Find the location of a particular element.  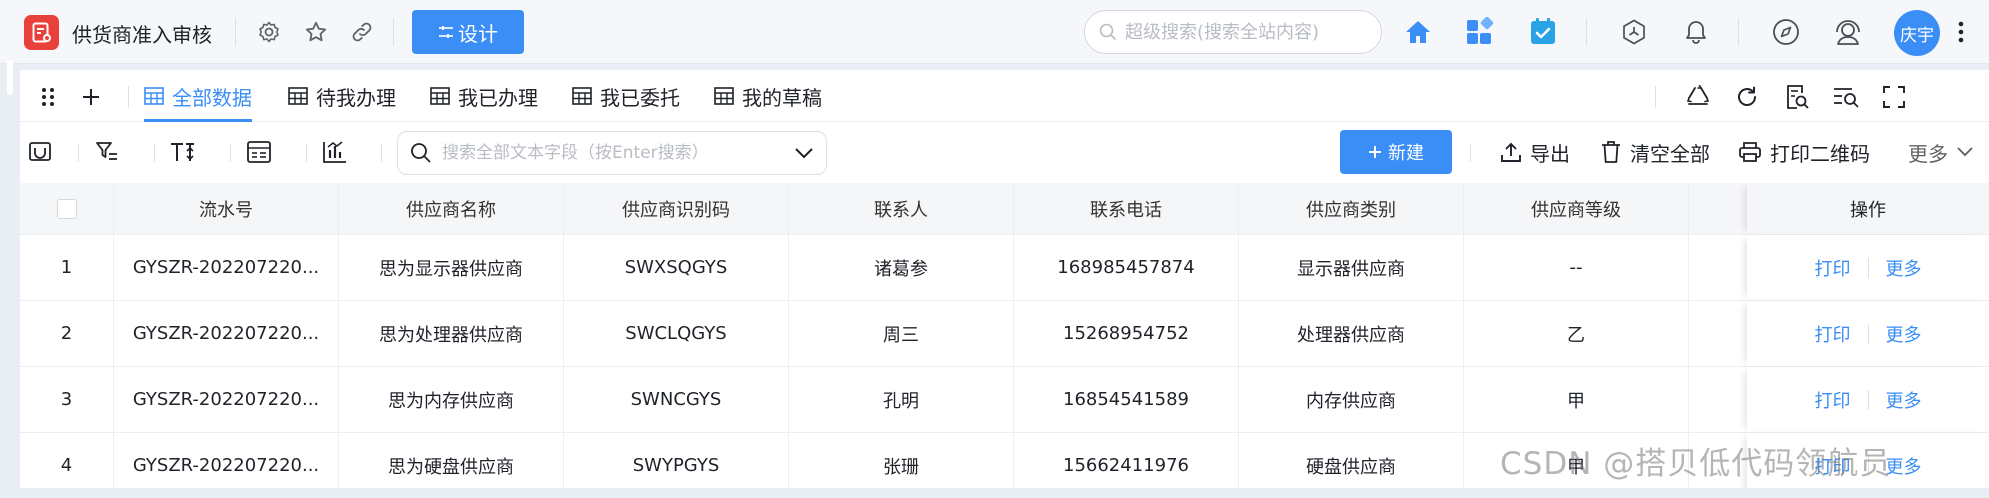

notification-bell-icon is located at coordinates (1696, 32).